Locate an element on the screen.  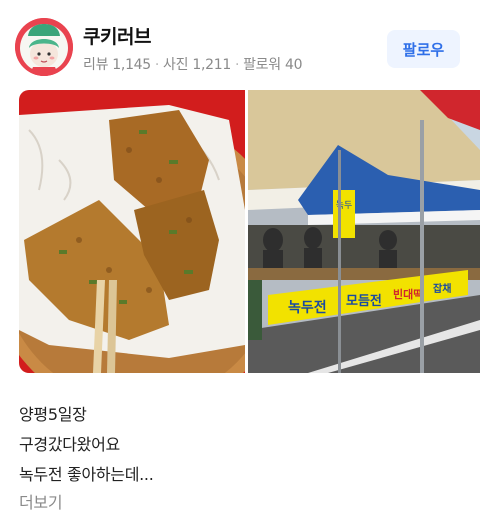
banner-text-2: 모듬전 is located at coordinates (364, 301).